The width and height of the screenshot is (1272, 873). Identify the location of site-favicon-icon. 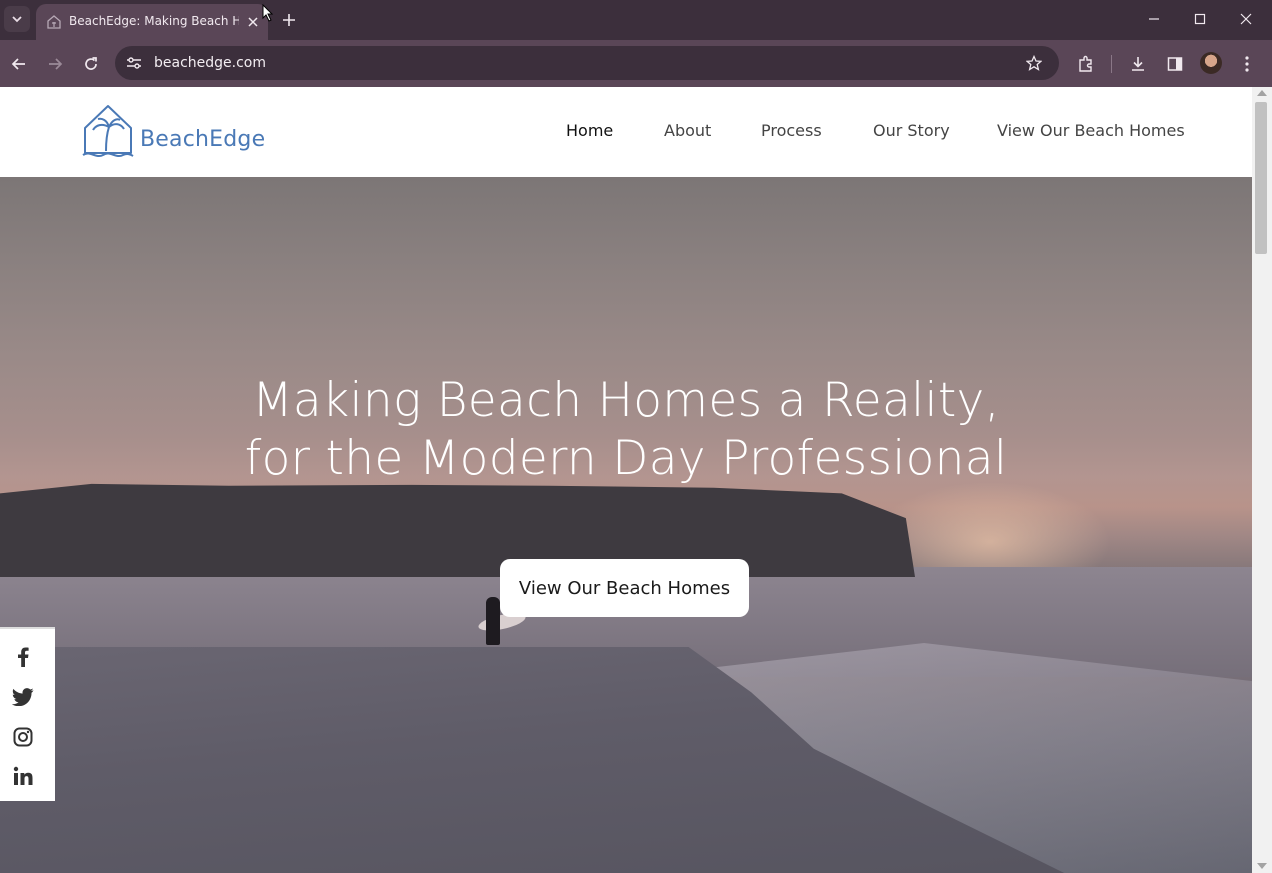
(54, 22).